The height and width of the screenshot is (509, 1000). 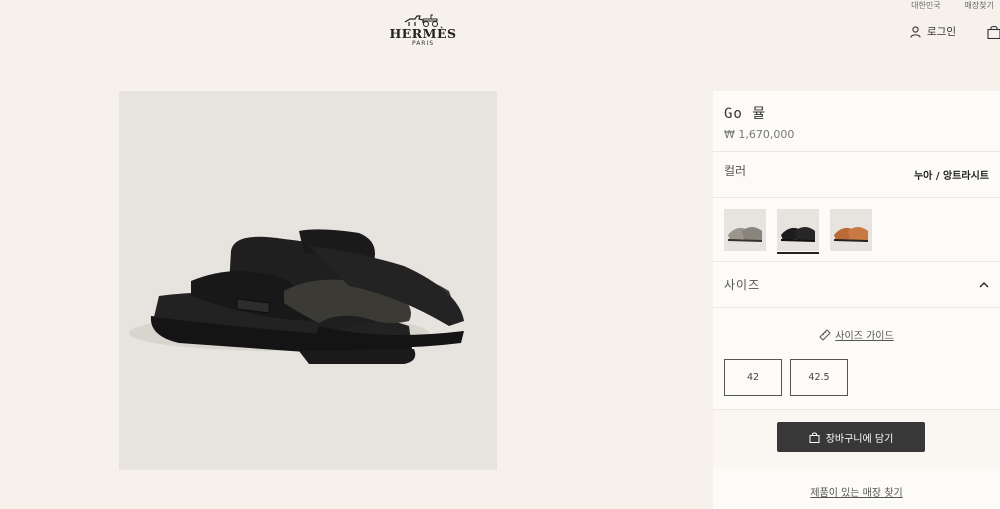 What do you see at coordinates (742, 285) in the screenshot?
I see `size-label: 사이즈` at bounding box center [742, 285].